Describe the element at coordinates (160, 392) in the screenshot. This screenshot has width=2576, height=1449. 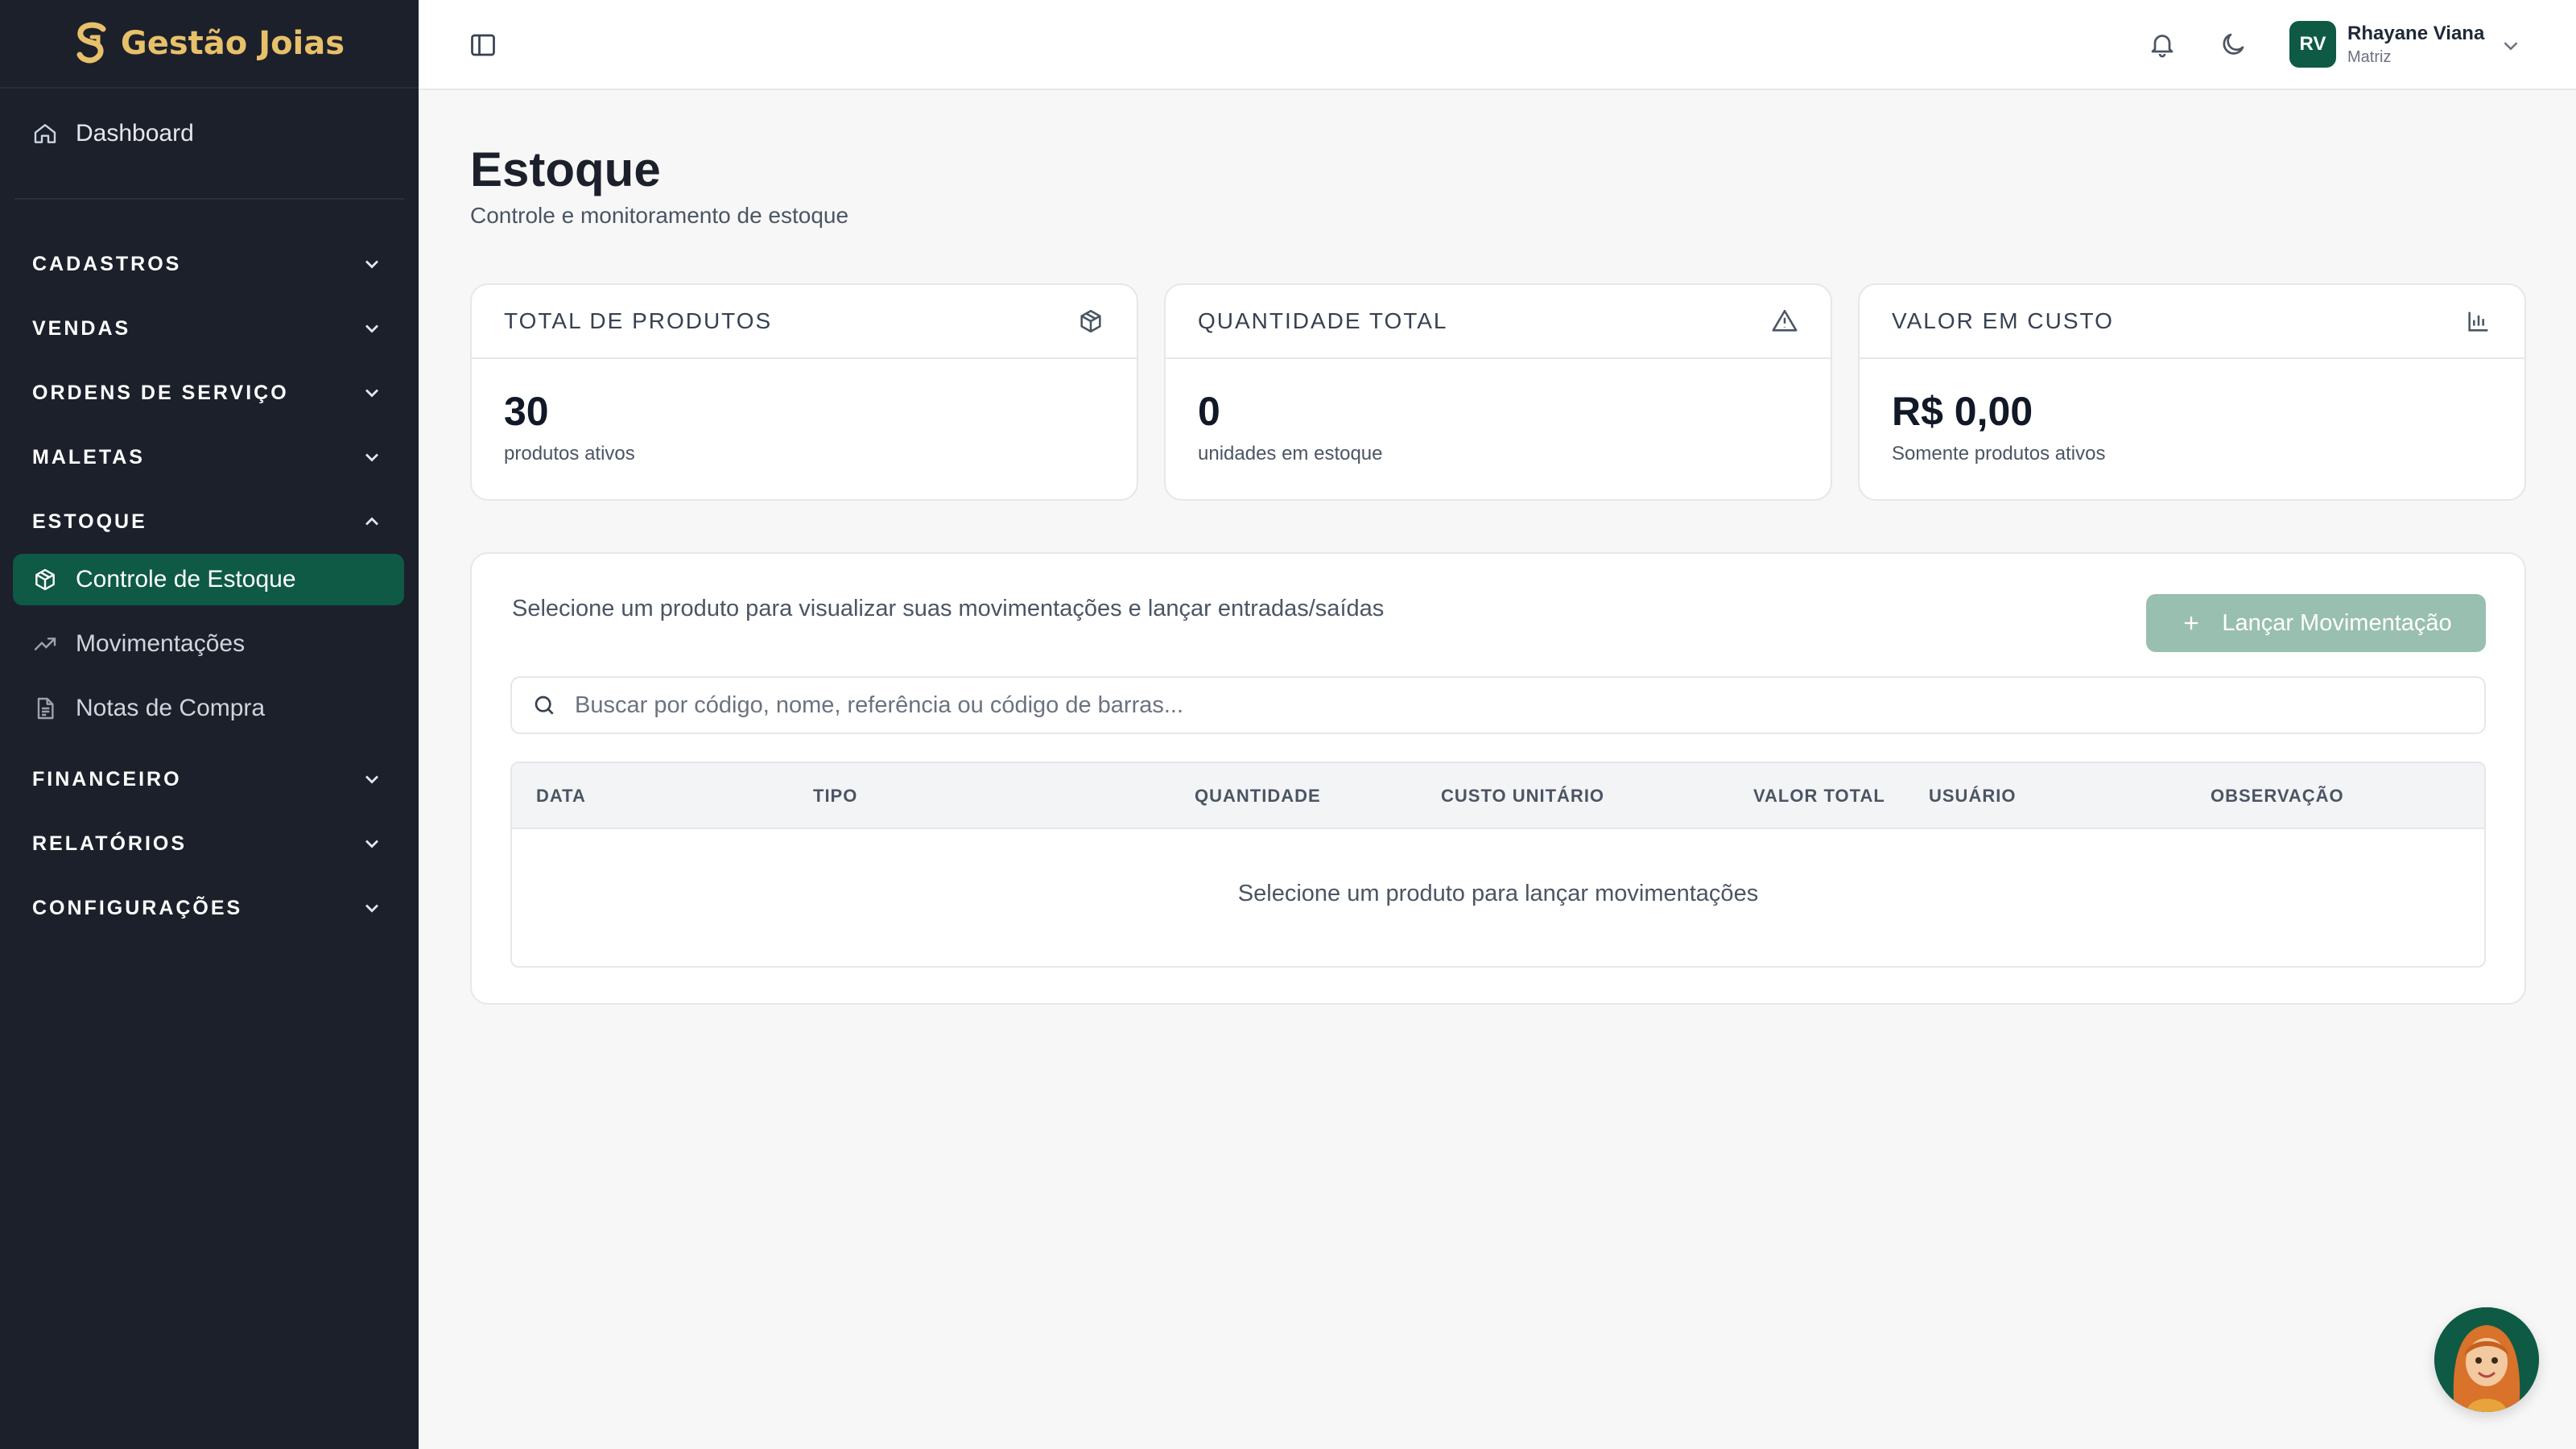
I see `section-label: ORDENS DE SERVIÇO` at that location.